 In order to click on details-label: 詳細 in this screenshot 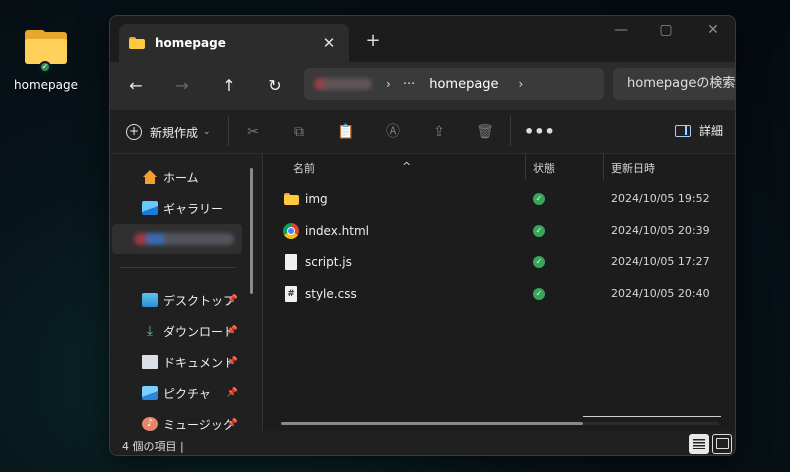, I will do `click(710, 131)`.